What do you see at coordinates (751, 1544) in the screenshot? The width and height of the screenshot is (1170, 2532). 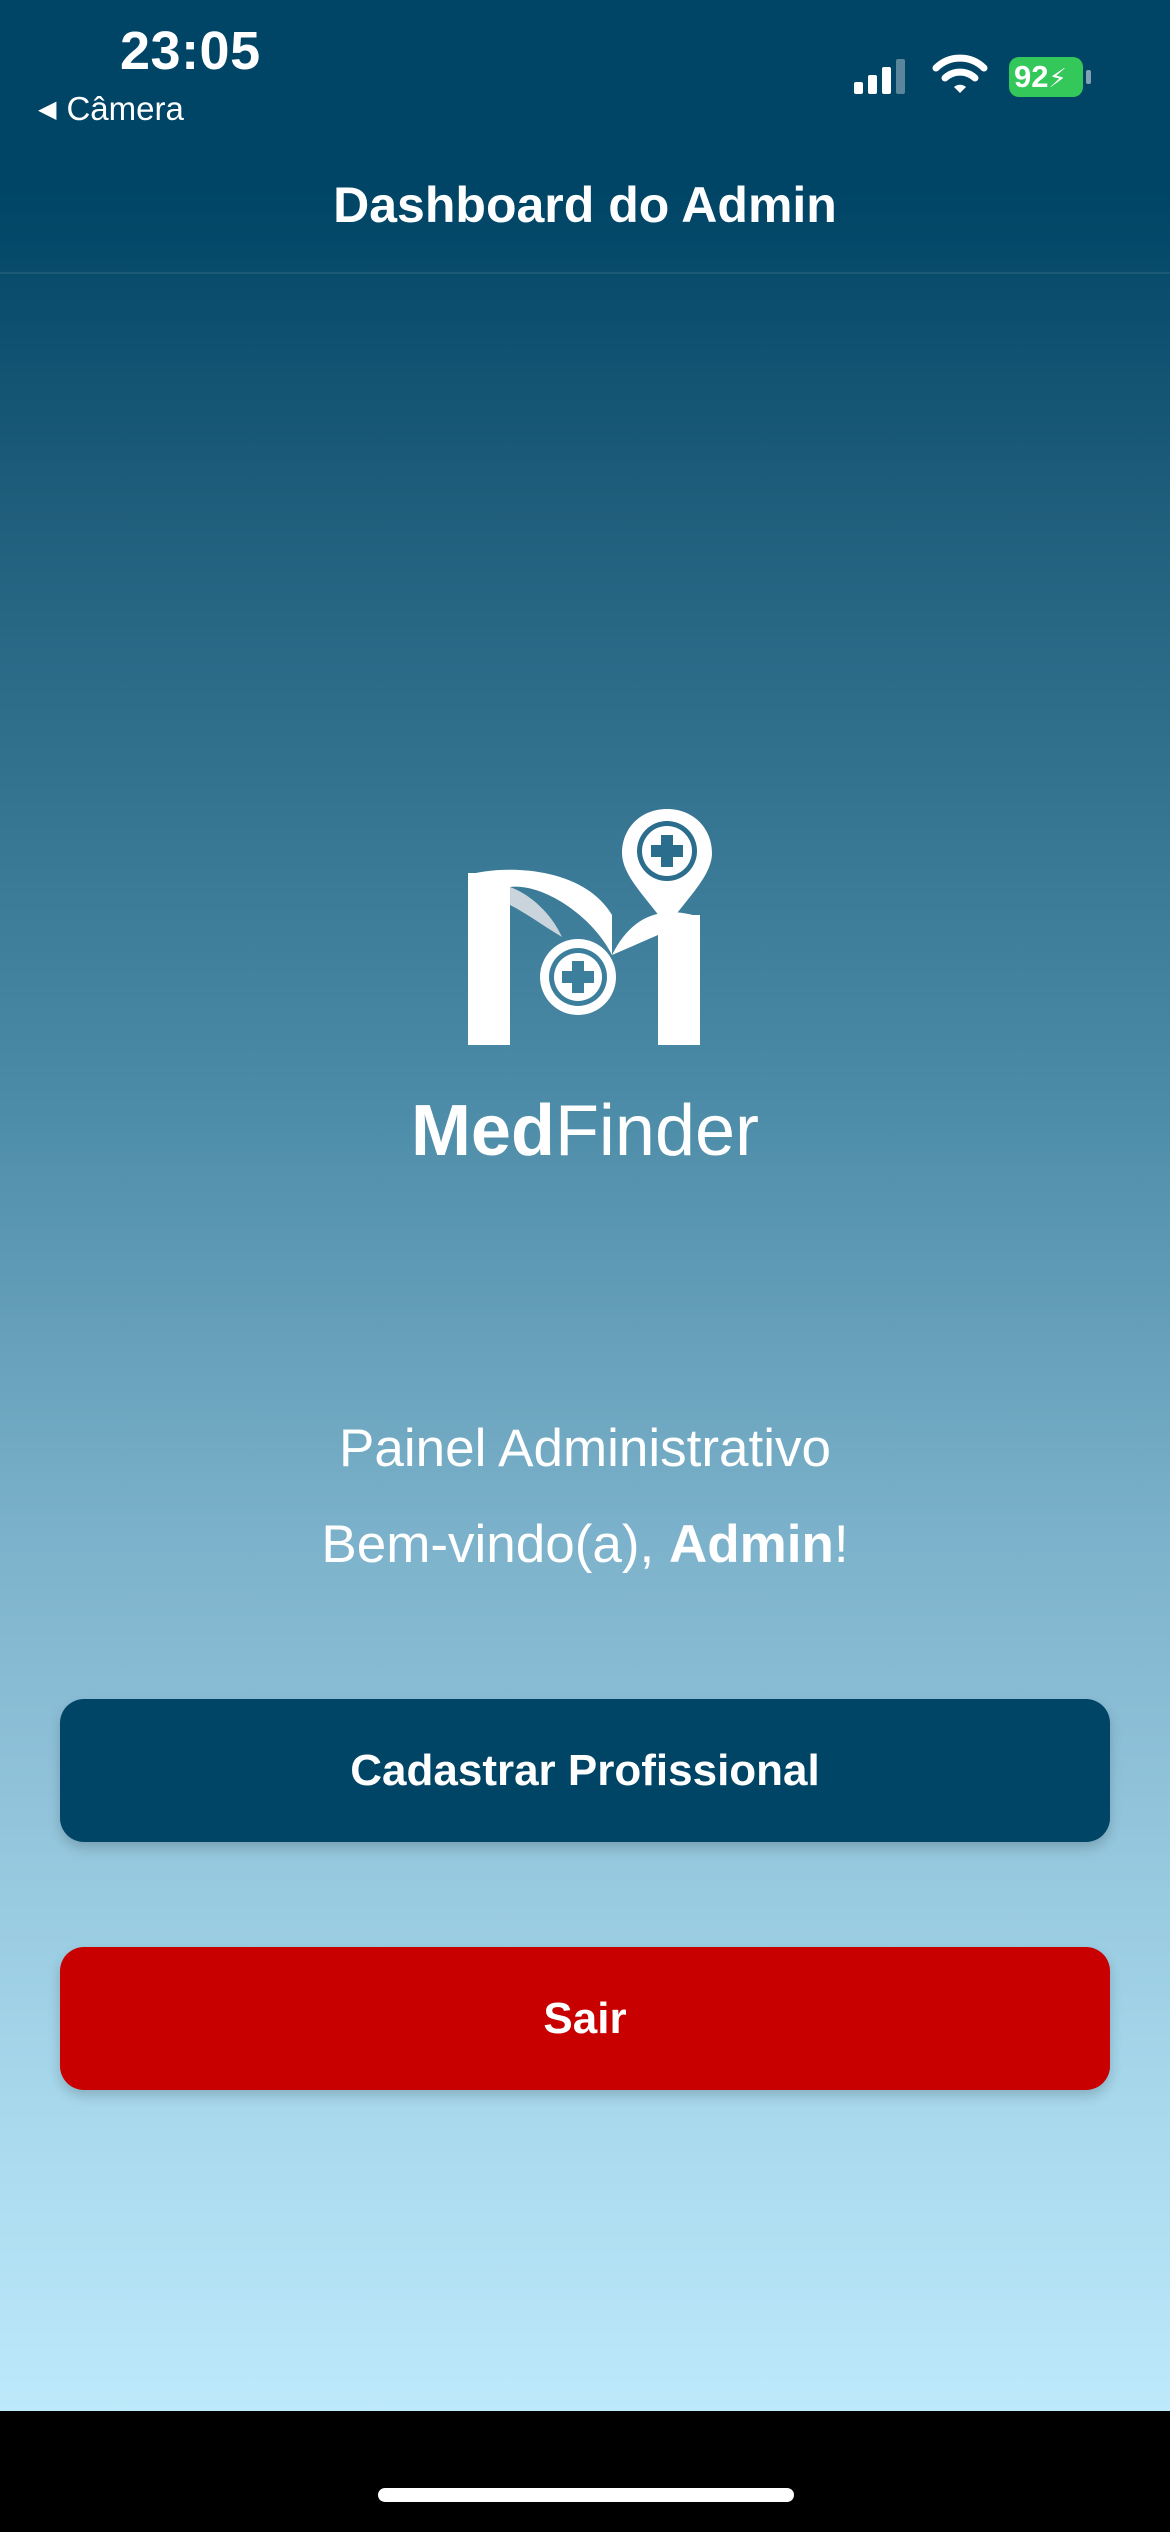 I see `welcome-username: Admin` at bounding box center [751, 1544].